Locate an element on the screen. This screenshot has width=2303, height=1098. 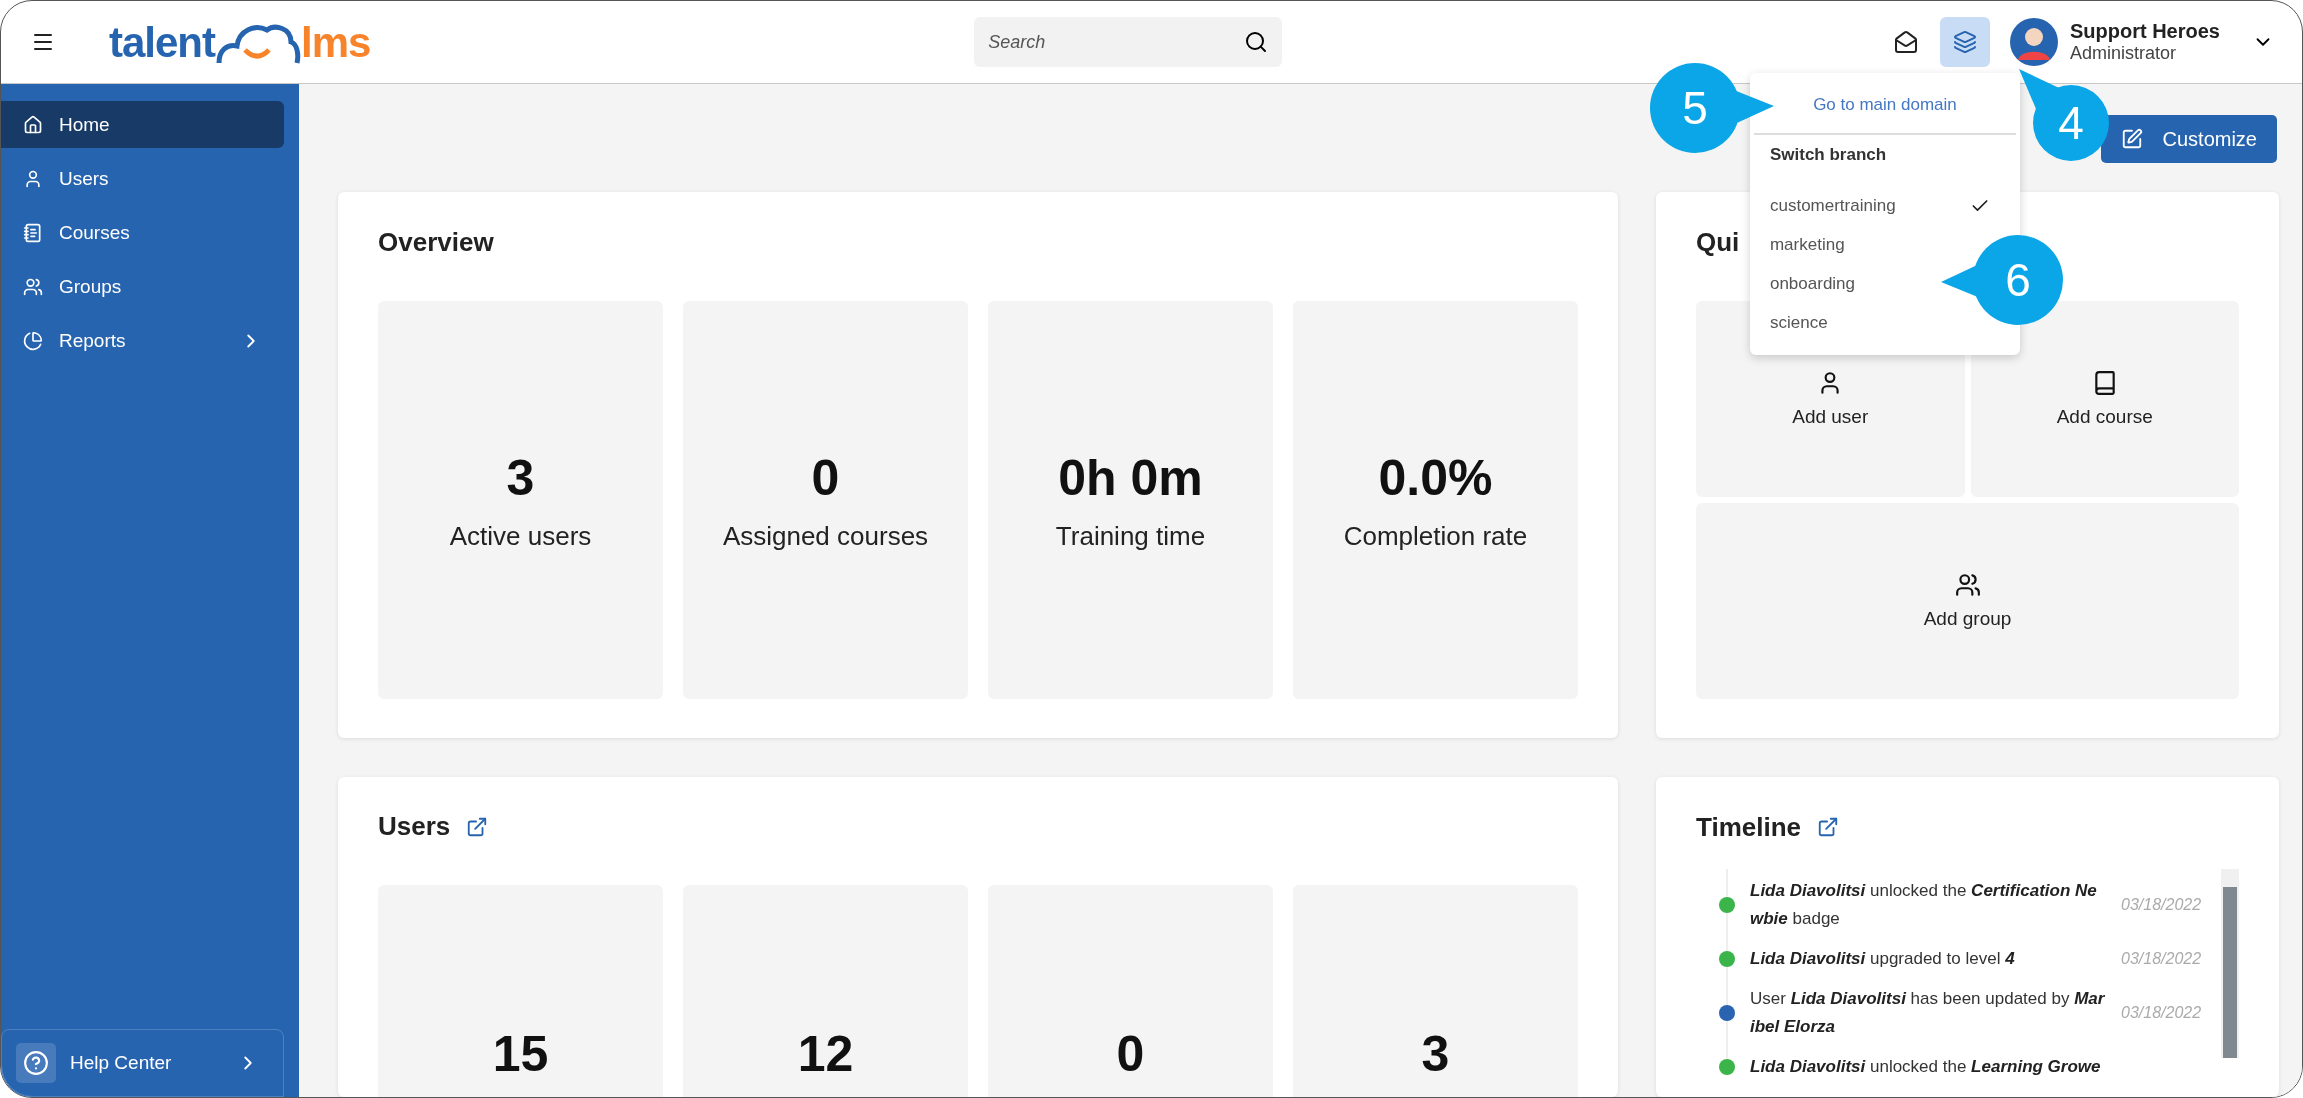
timeline-text: Lida Diavolitsi unlocked the Certification Newbie badge is located at coordinates (1923, 905).